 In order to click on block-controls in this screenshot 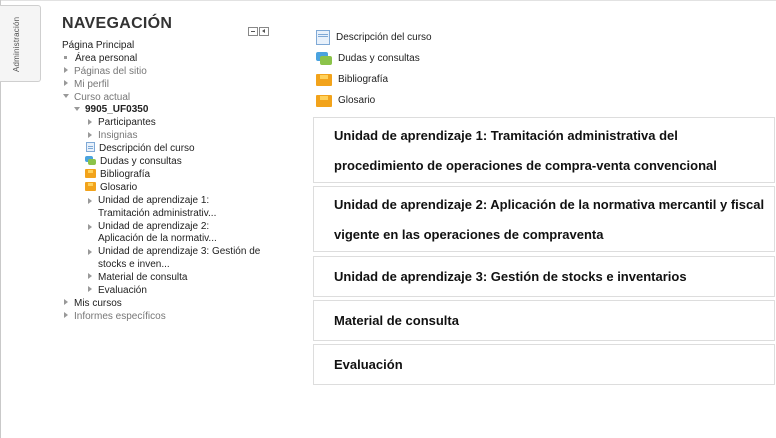, I will do `click(259, 32)`.